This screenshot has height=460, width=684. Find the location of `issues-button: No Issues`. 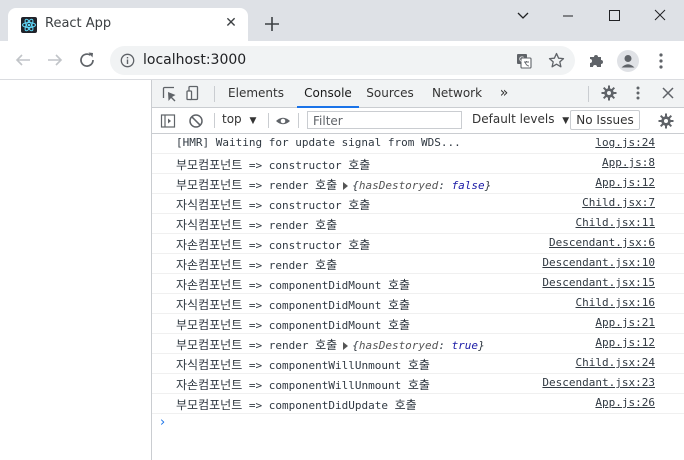

issues-button: No Issues is located at coordinates (605, 120).